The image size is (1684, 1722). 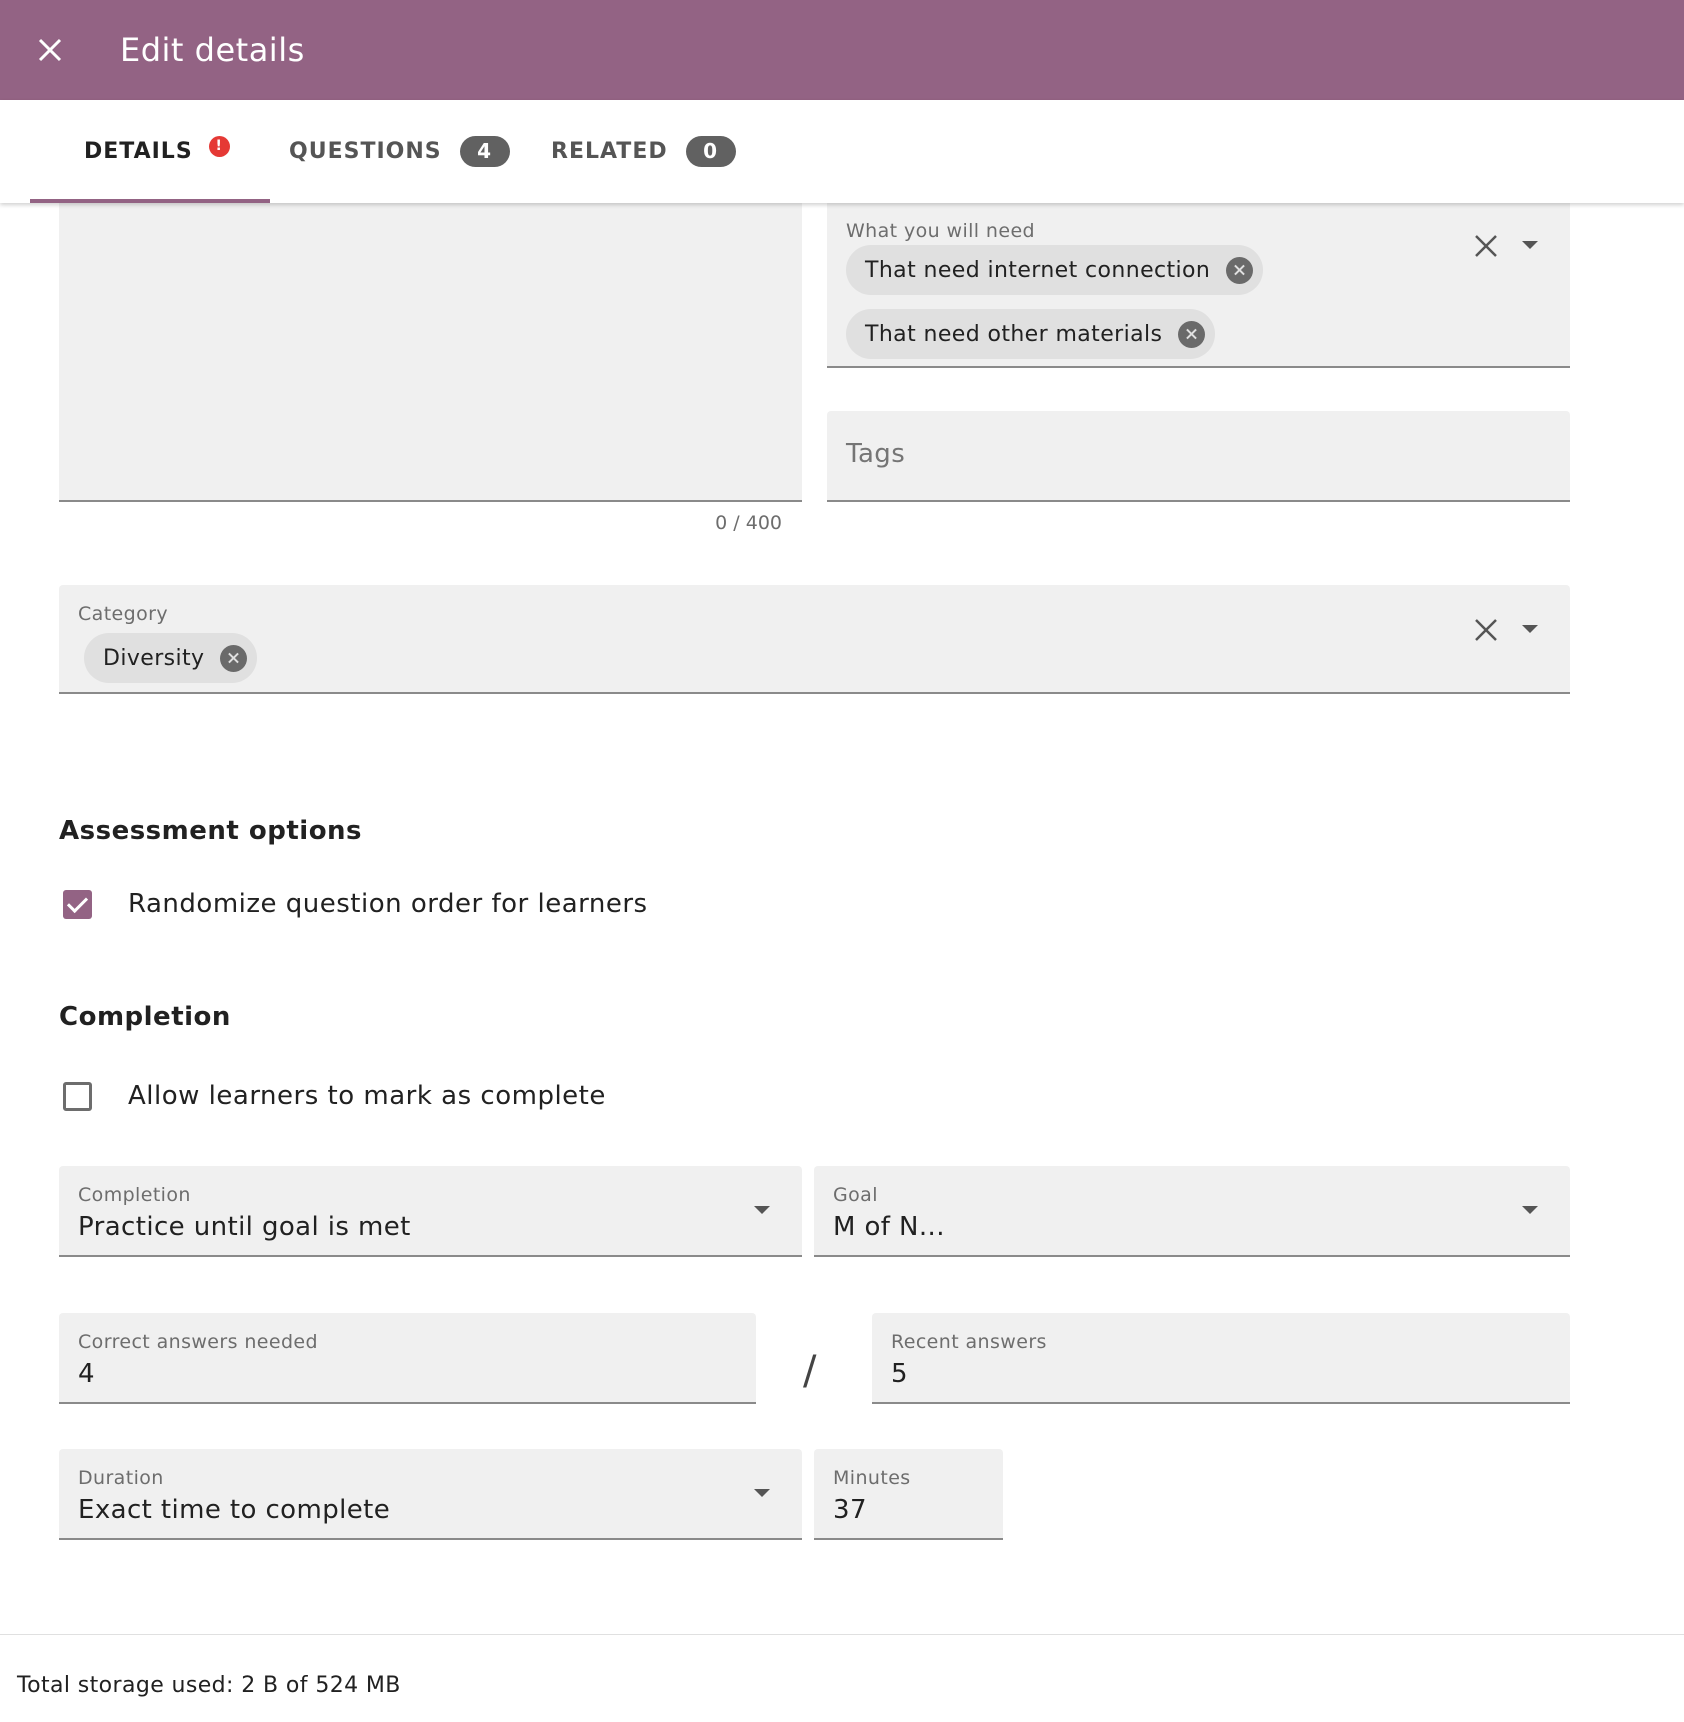 I want to click on minutes-label: Minutes, so click(x=872, y=1478).